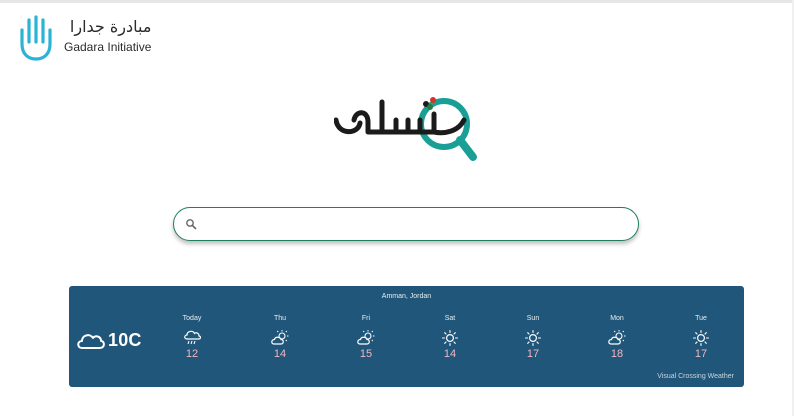 This screenshot has height=416, width=794. Describe the element at coordinates (405, 129) in the screenshot. I see `nashama-logo` at that location.